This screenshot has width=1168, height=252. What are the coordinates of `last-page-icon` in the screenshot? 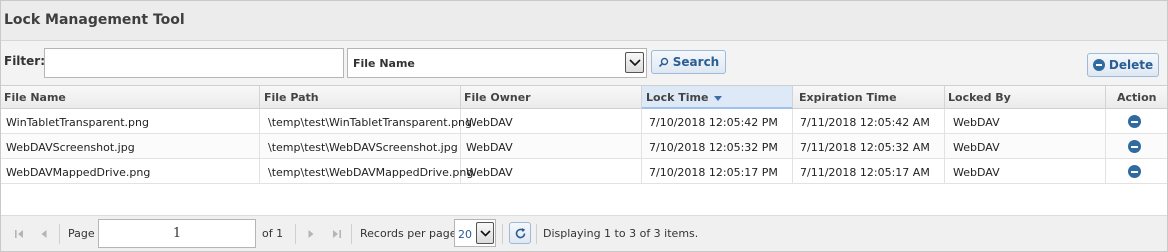 It's located at (337, 234).